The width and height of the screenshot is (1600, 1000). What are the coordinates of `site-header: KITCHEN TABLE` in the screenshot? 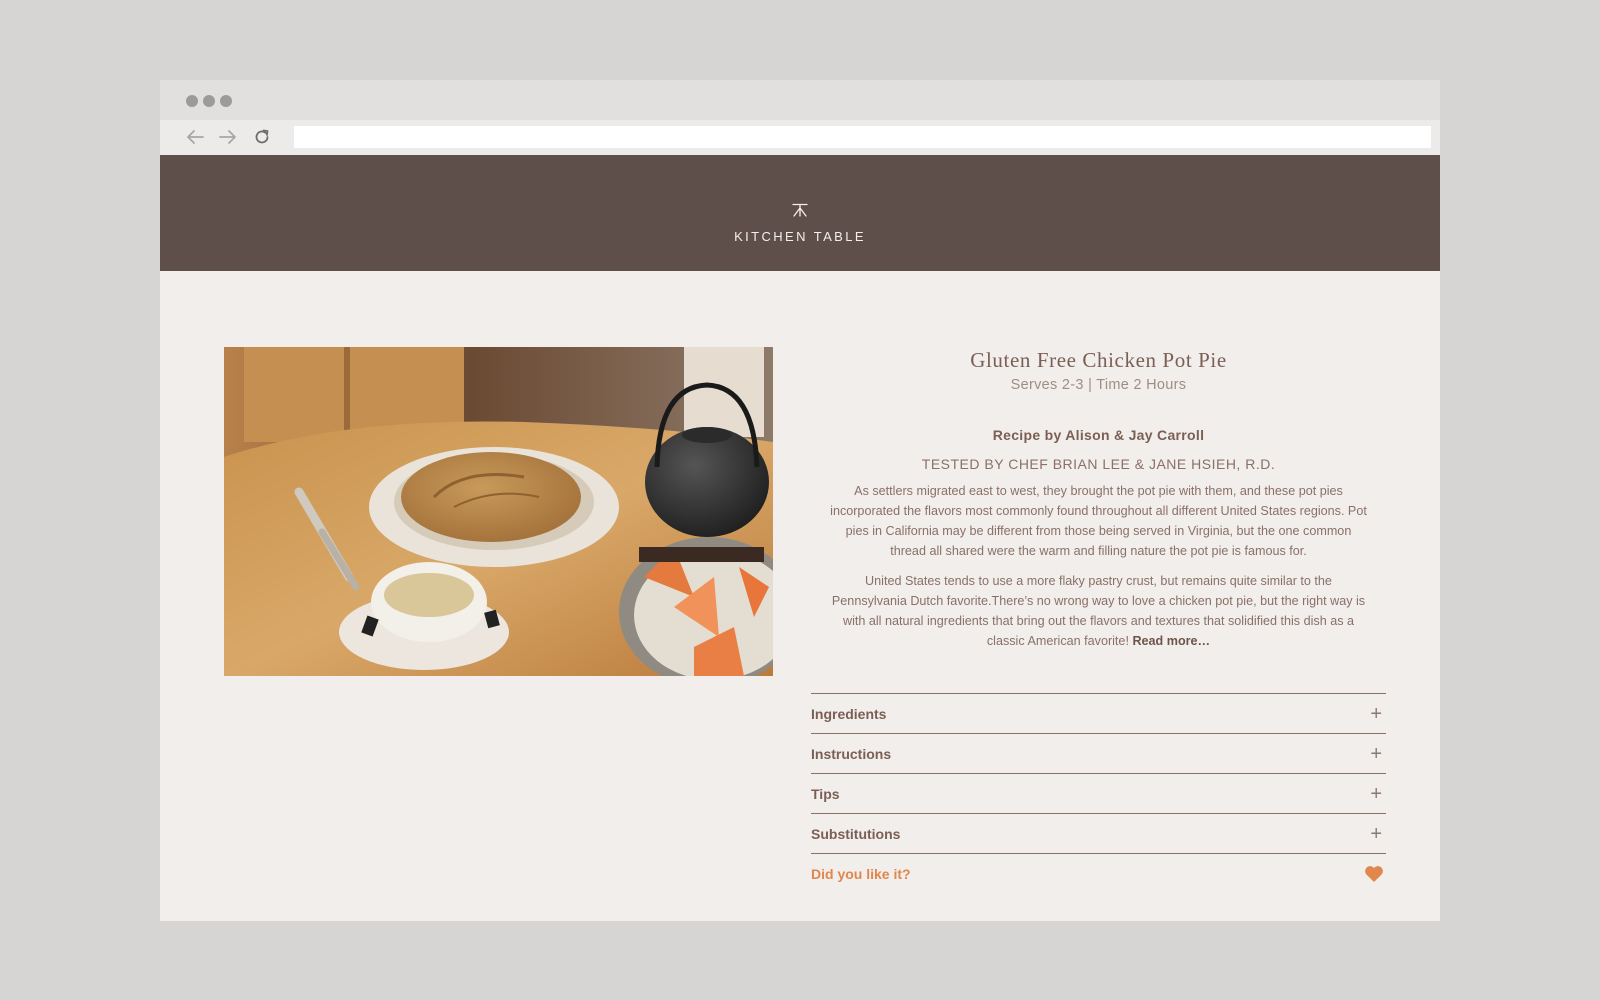 It's located at (800, 213).